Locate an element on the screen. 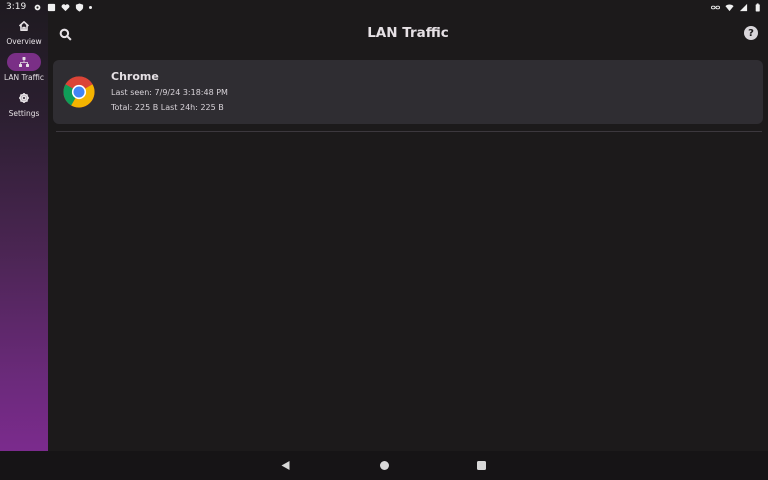 The height and width of the screenshot is (480, 768). battery-icon is located at coordinates (757, 7).